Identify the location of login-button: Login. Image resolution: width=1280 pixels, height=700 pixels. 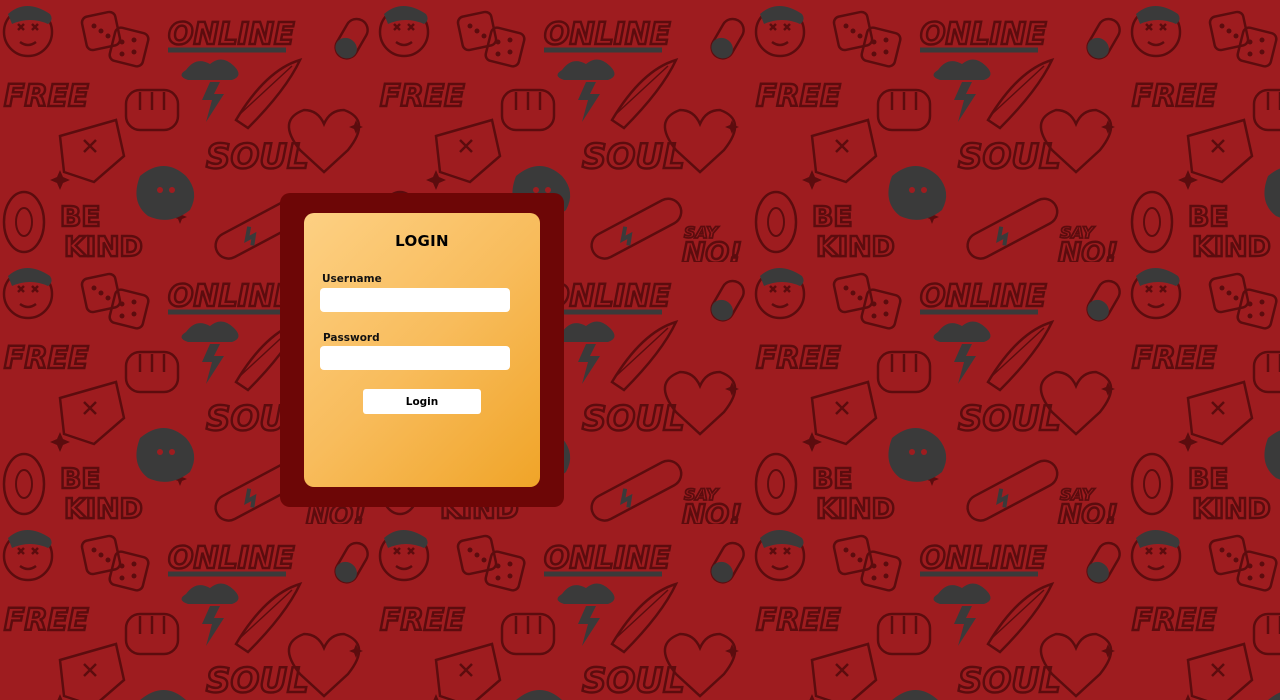
(422, 401).